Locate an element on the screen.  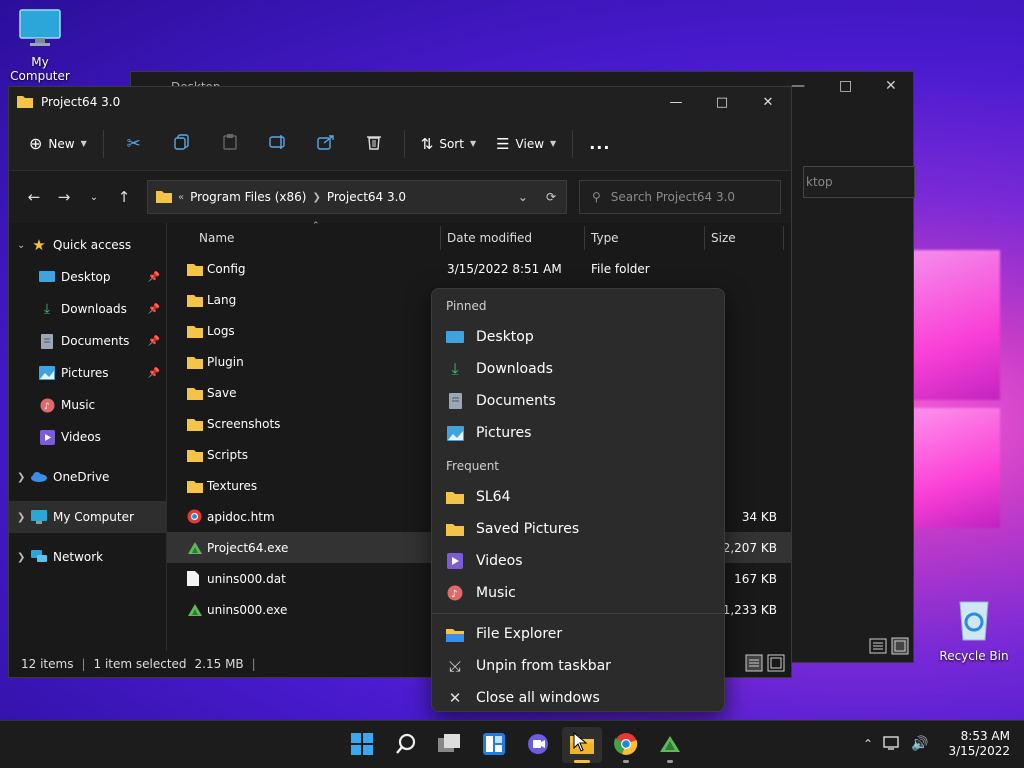
jump-item-label: Downloads is located at coordinates (514, 369).